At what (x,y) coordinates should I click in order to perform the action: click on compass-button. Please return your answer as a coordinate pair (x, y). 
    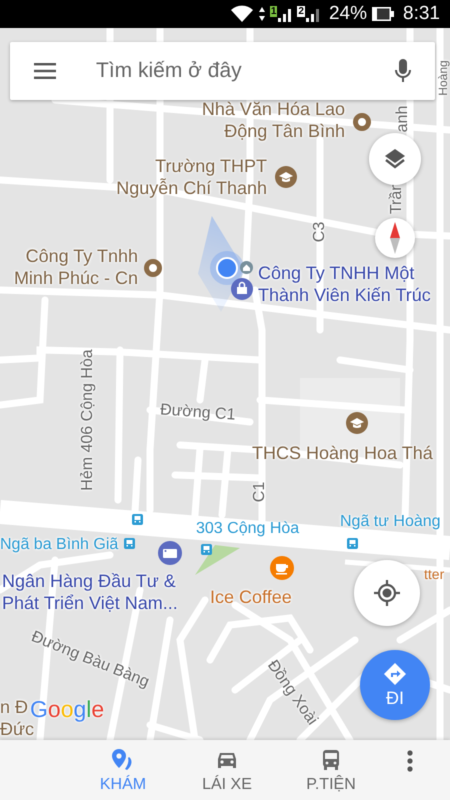
    Looking at the image, I should click on (395, 238).